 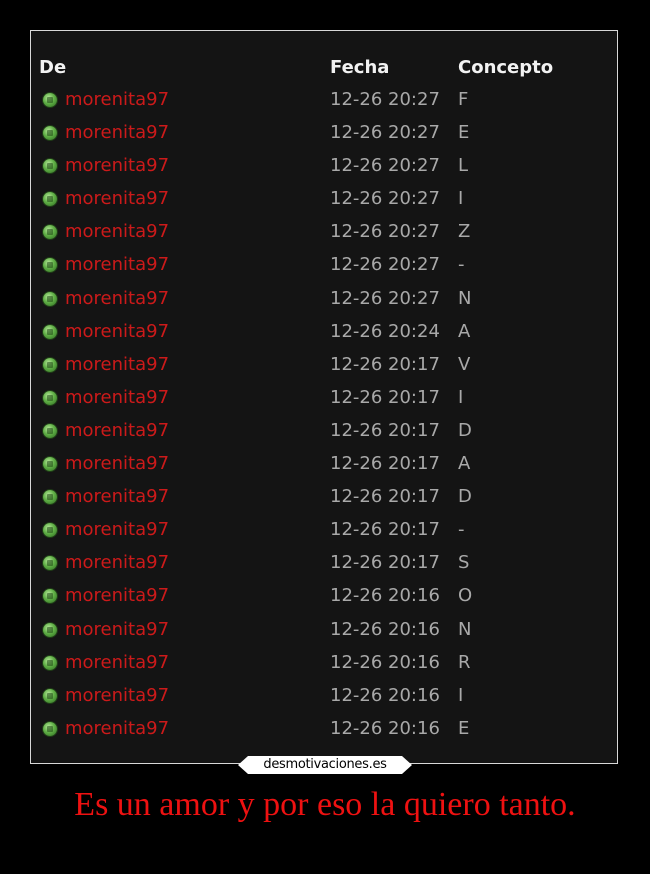 What do you see at coordinates (324, 598) in the screenshot?
I see `table-row: morenita97 12-26 20:16 O` at bounding box center [324, 598].